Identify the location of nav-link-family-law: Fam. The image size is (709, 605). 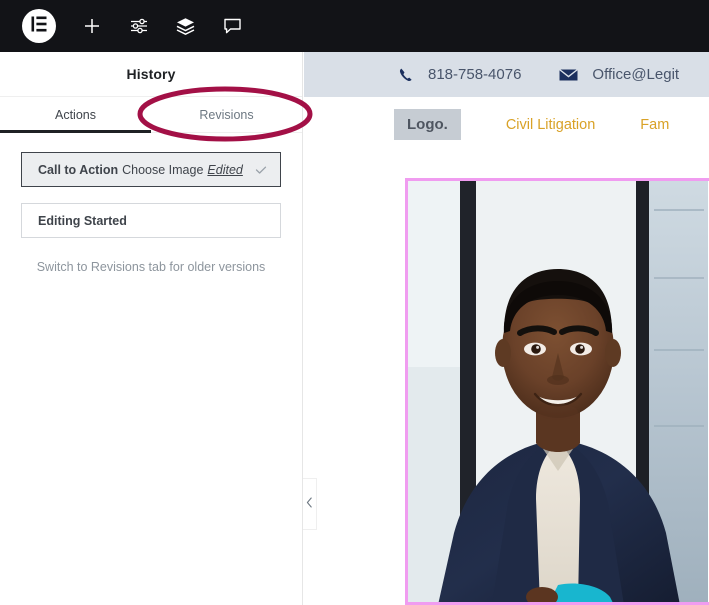
(654, 125).